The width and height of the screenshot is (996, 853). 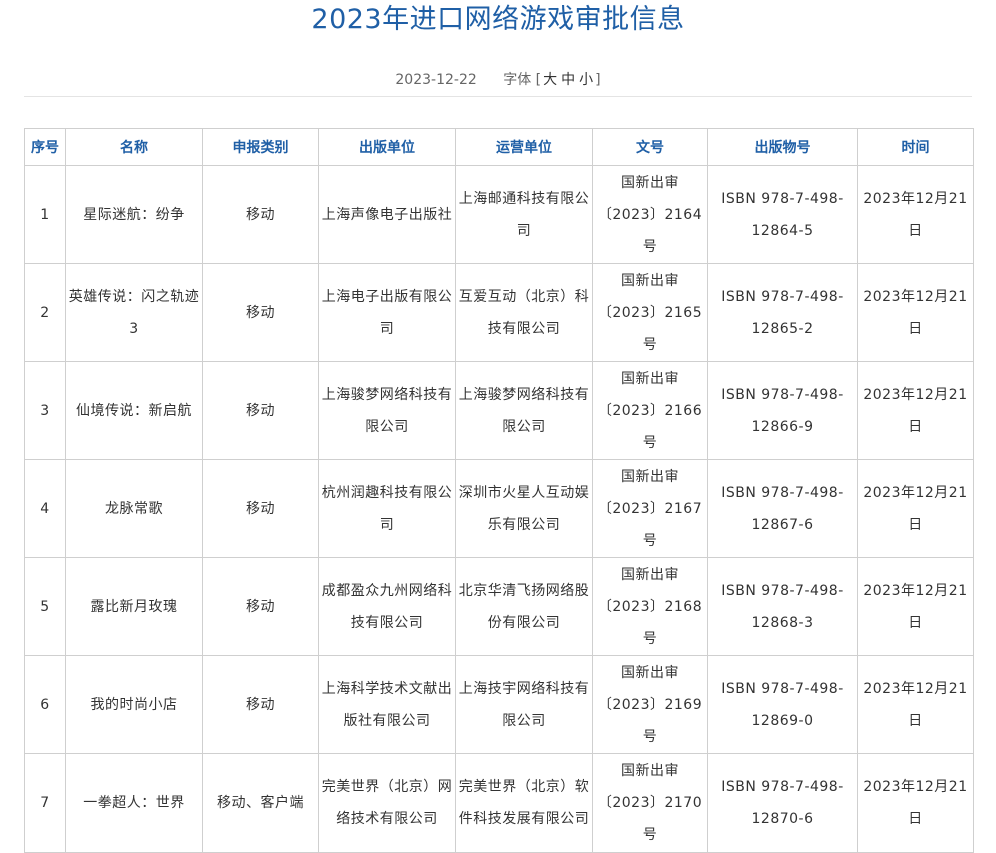 What do you see at coordinates (260, 803) in the screenshot?
I see `cell-category: 移动、客户端` at bounding box center [260, 803].